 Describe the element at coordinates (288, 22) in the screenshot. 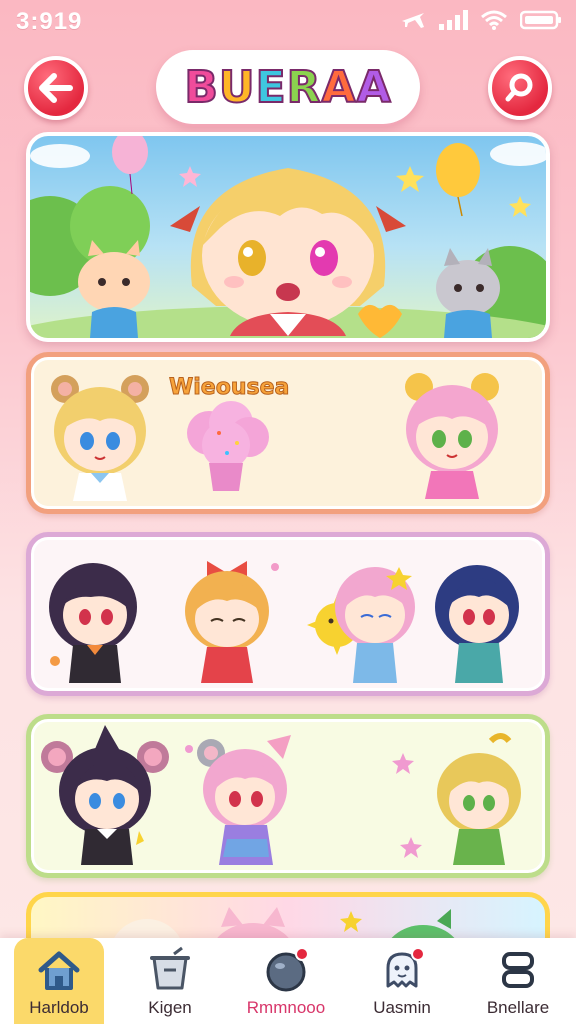

I see `status-bar: 3:919` at that location.